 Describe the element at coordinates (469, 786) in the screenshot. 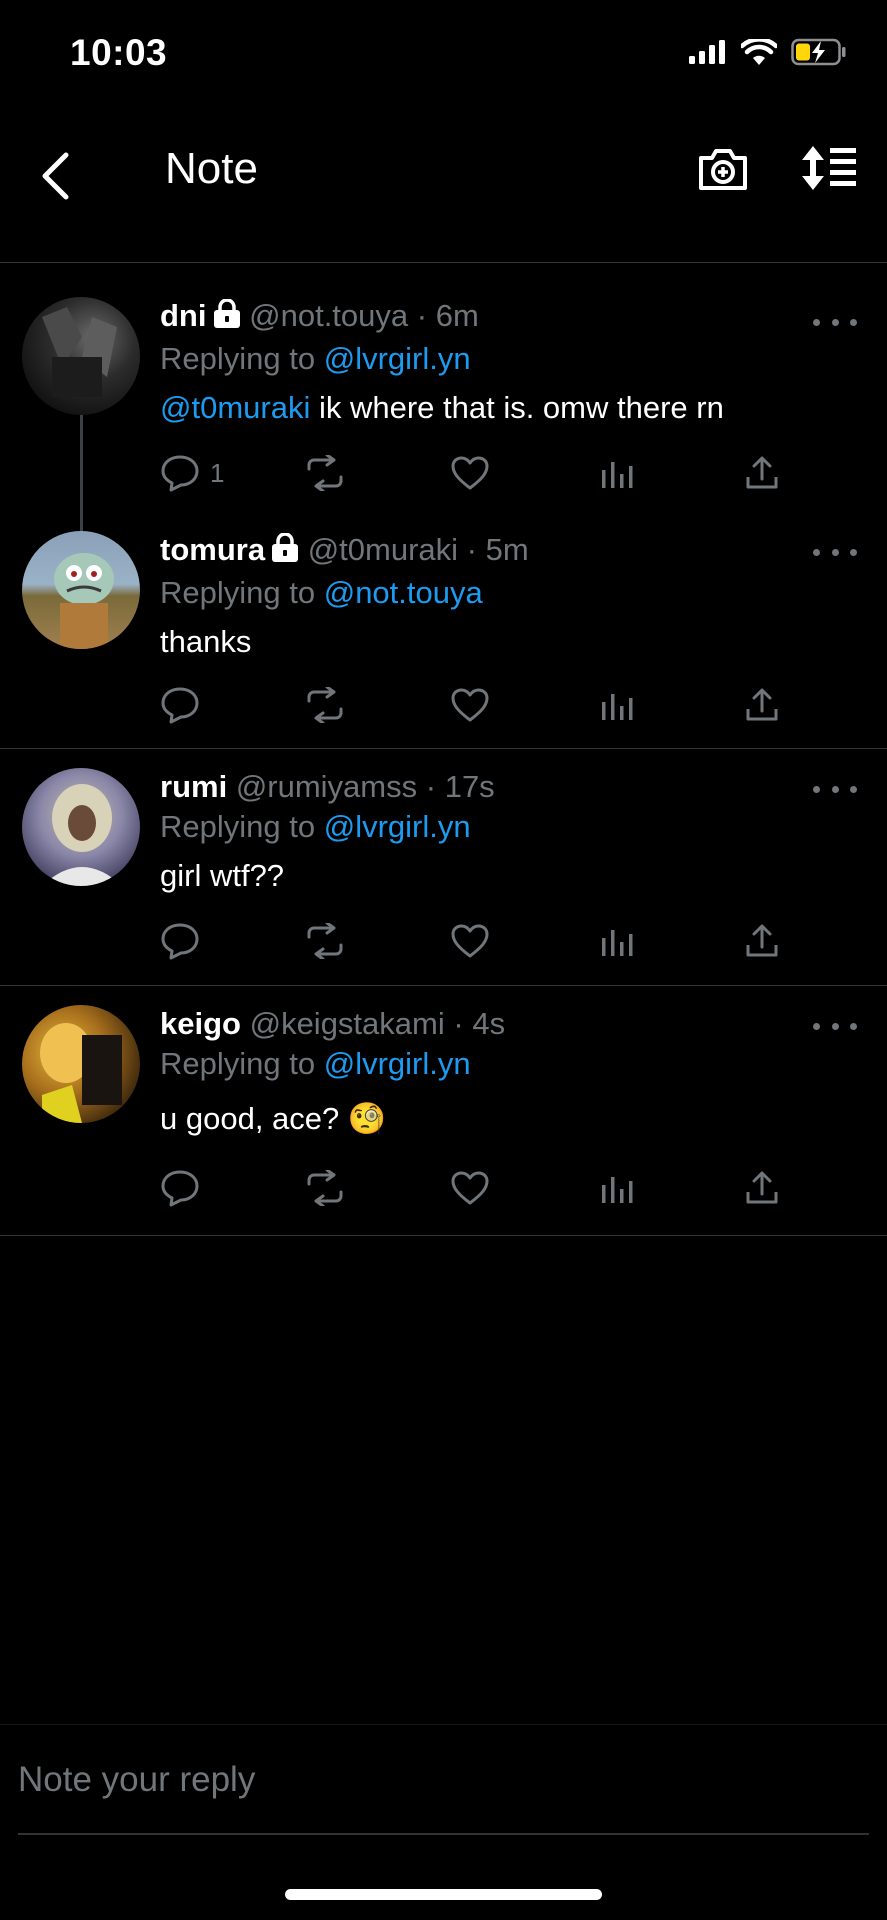

I see `timestamp: 17s` at that location.